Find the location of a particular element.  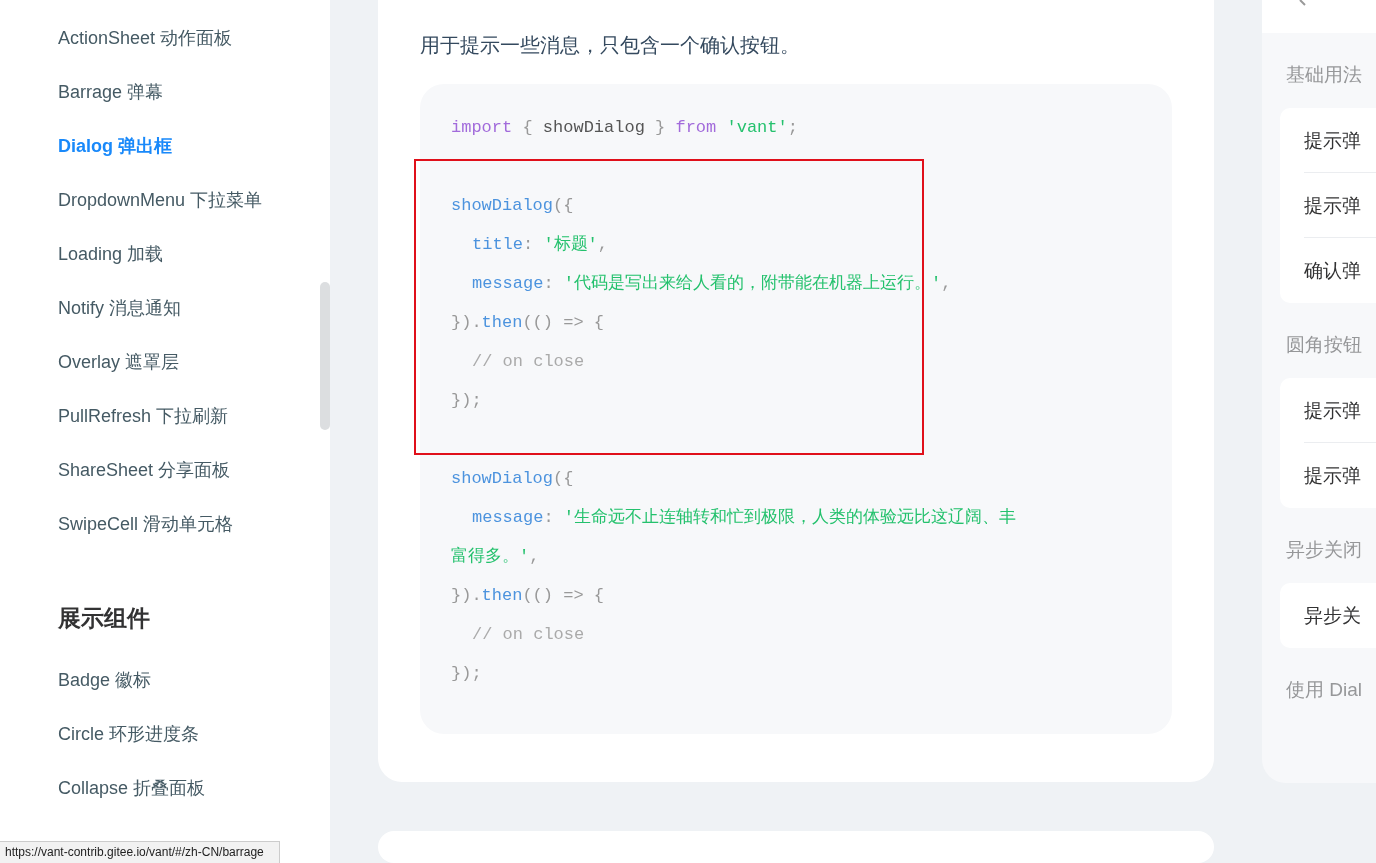

code-line: title: '标题', is located at coordinates (540, 245).